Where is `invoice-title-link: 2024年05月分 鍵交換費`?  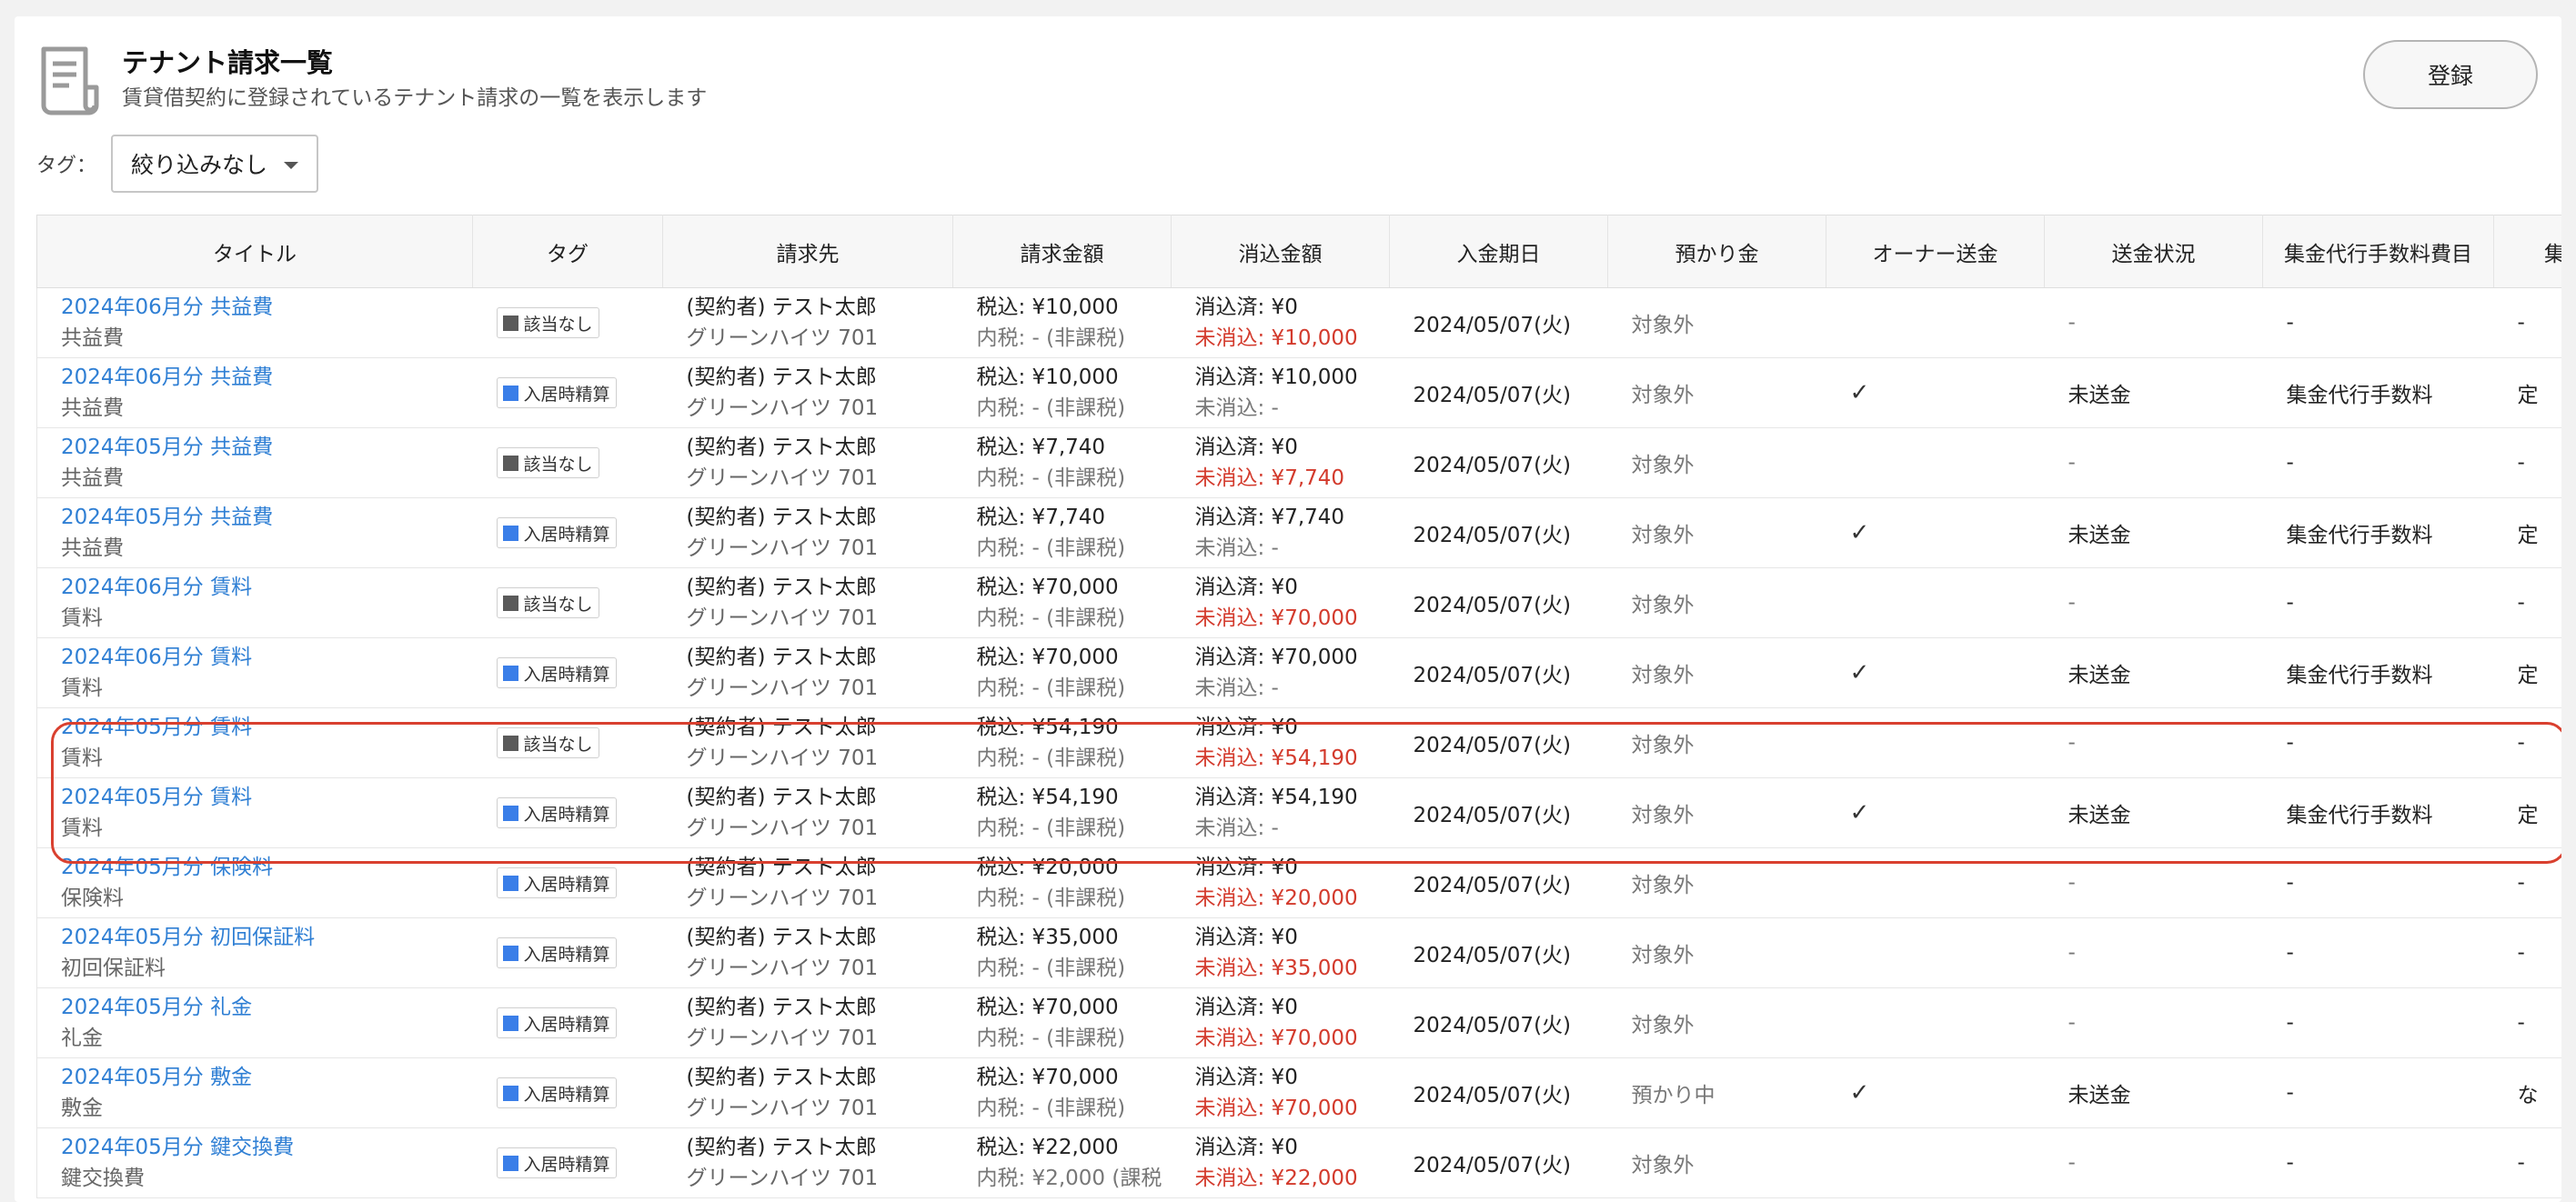
invoice-title-link: 2024年05月分 鍵交換費 is located at coordinates (267, 1147).